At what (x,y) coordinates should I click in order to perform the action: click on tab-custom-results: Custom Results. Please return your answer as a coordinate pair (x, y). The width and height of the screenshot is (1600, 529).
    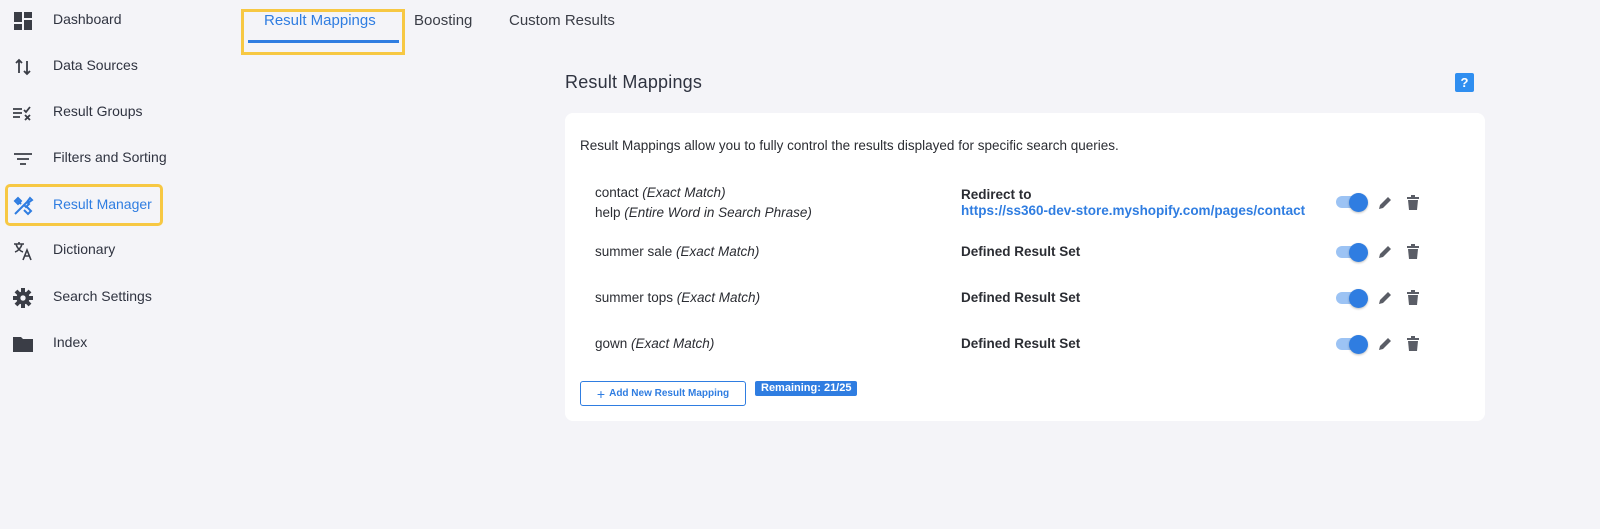
    Looking at the image, I should click on (562, 20).